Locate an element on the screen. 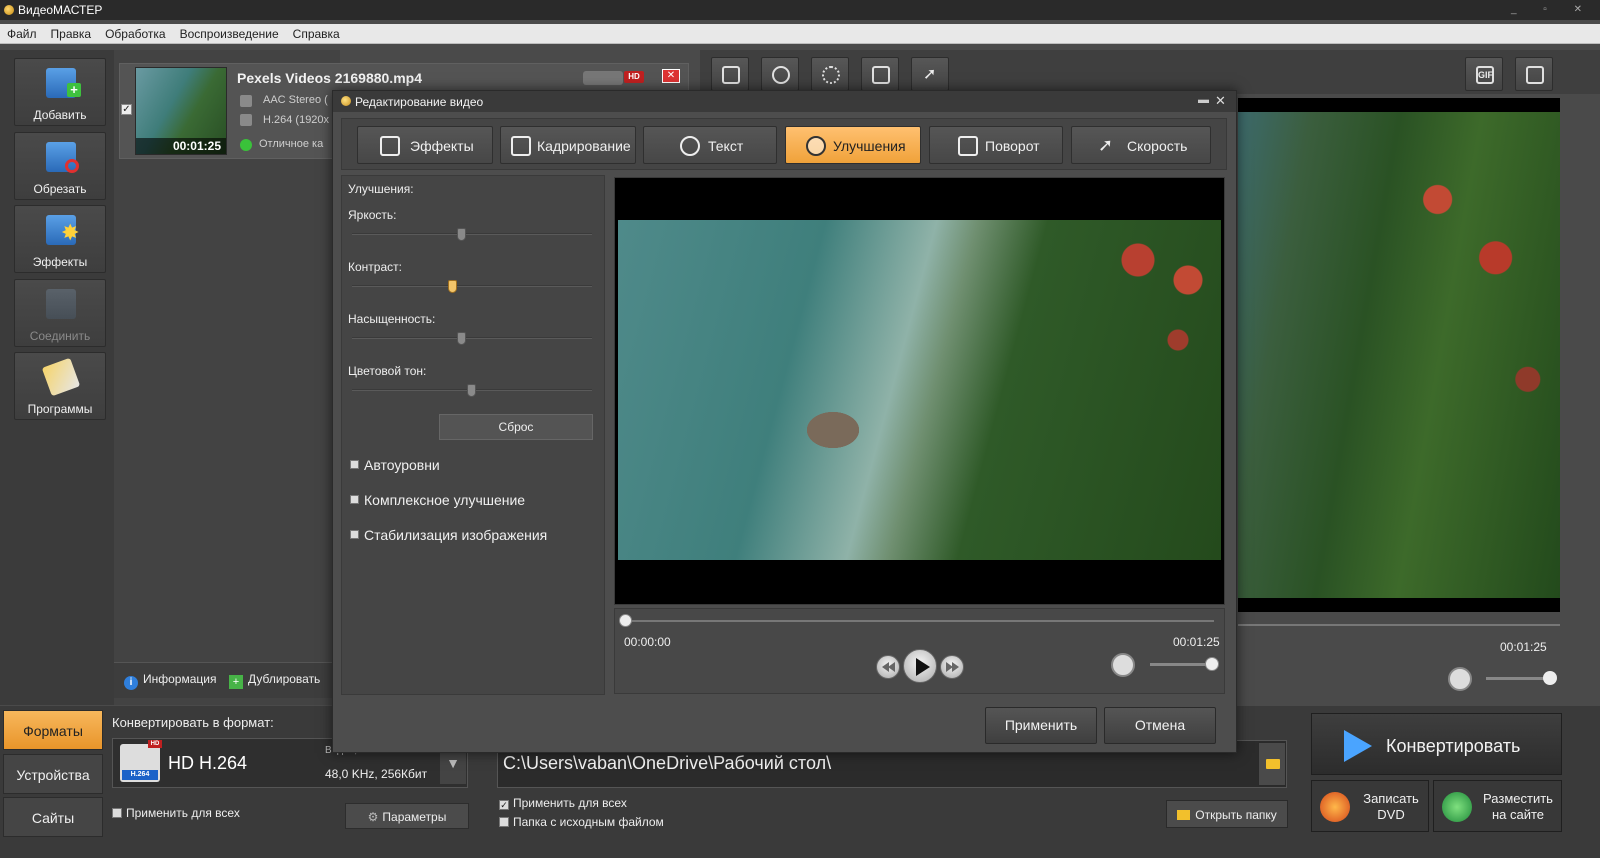 This screenshot has height=858, width=1600. dialog-seek-bar is located at coordinates (919, 621).